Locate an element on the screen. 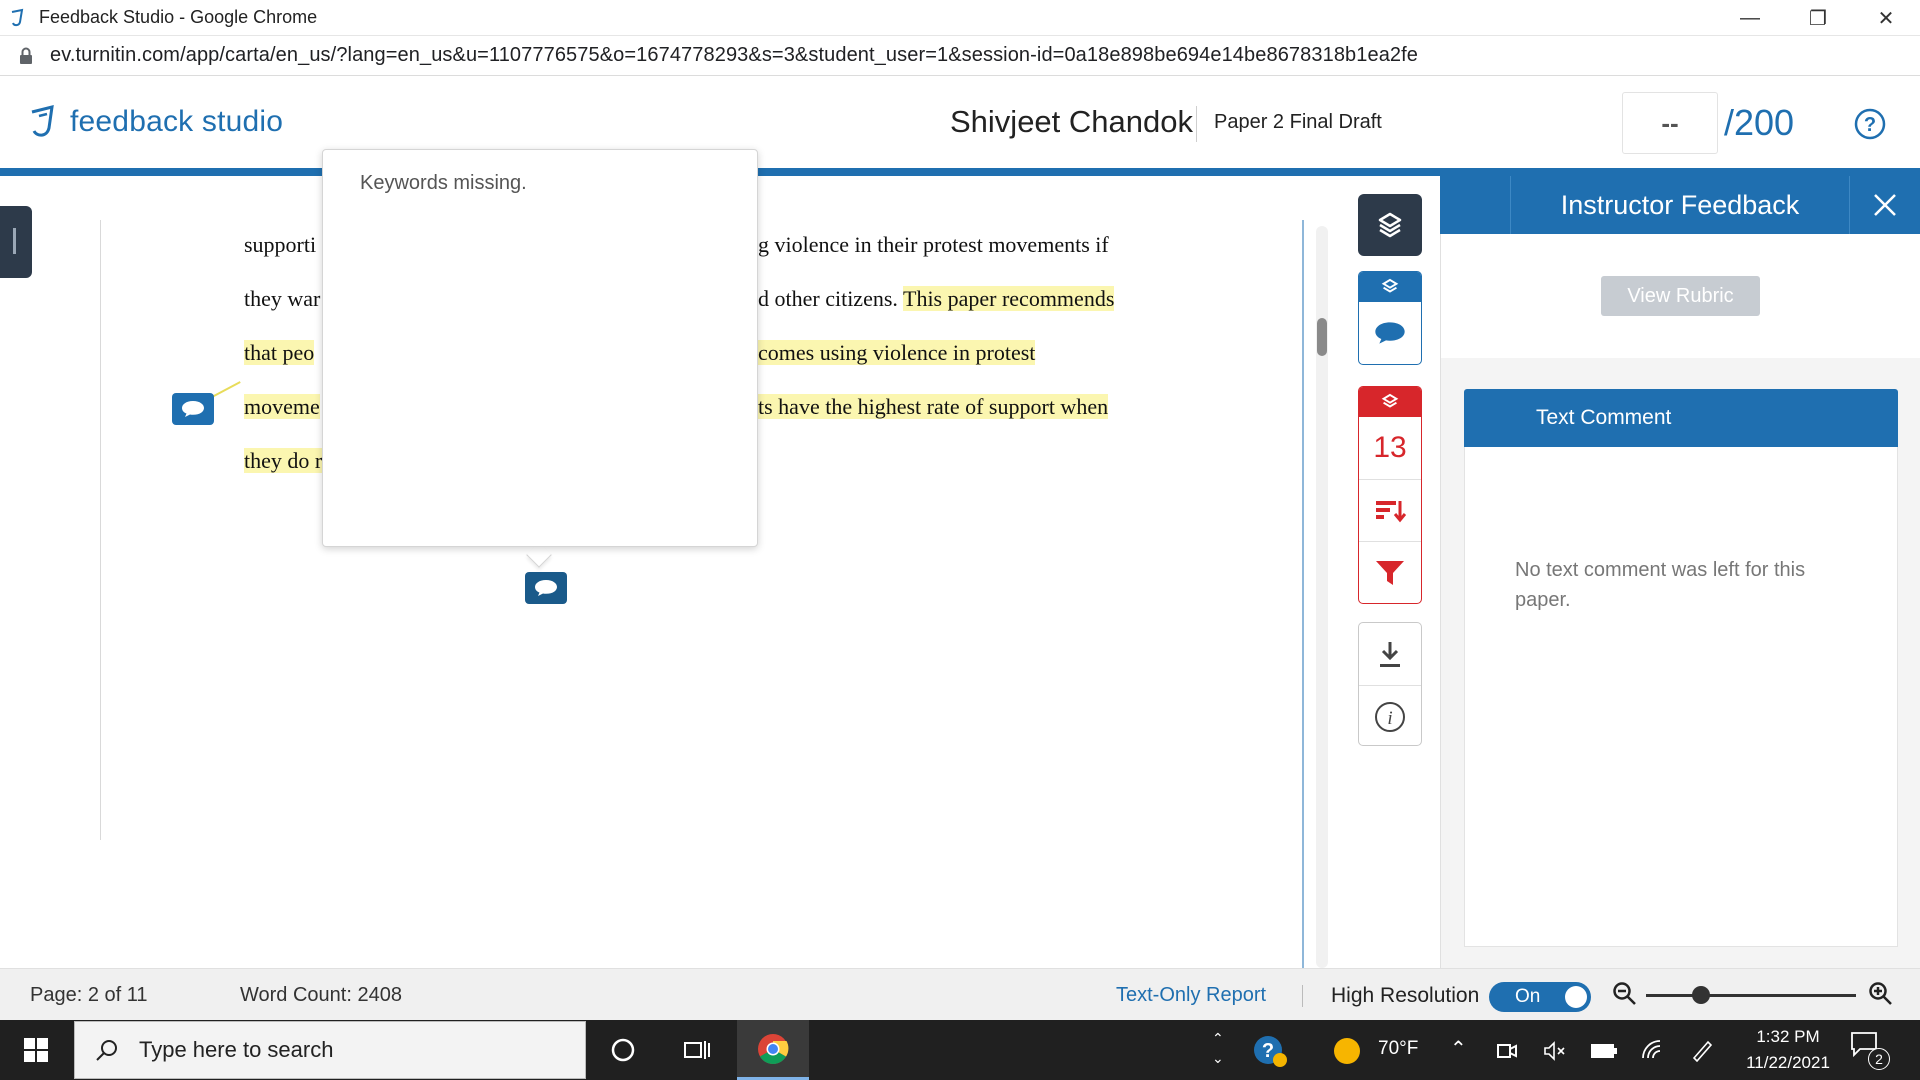 The image size is (1920, 1080). taskbar-search-box: Type here to search is located at coordinates (330, 1050).